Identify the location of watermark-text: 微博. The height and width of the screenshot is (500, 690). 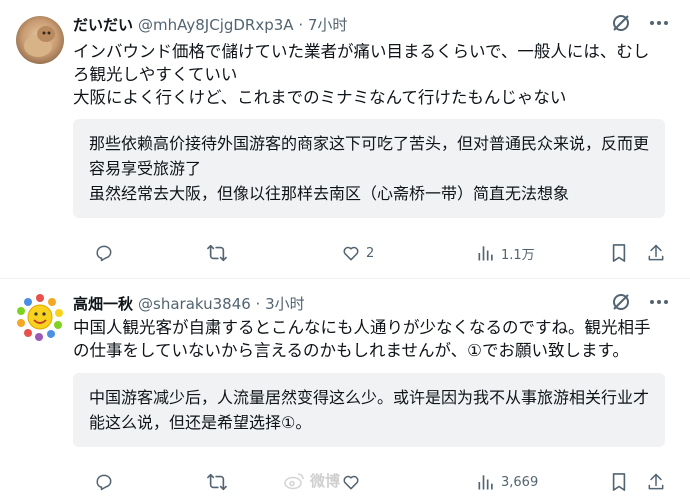
(325, 481).